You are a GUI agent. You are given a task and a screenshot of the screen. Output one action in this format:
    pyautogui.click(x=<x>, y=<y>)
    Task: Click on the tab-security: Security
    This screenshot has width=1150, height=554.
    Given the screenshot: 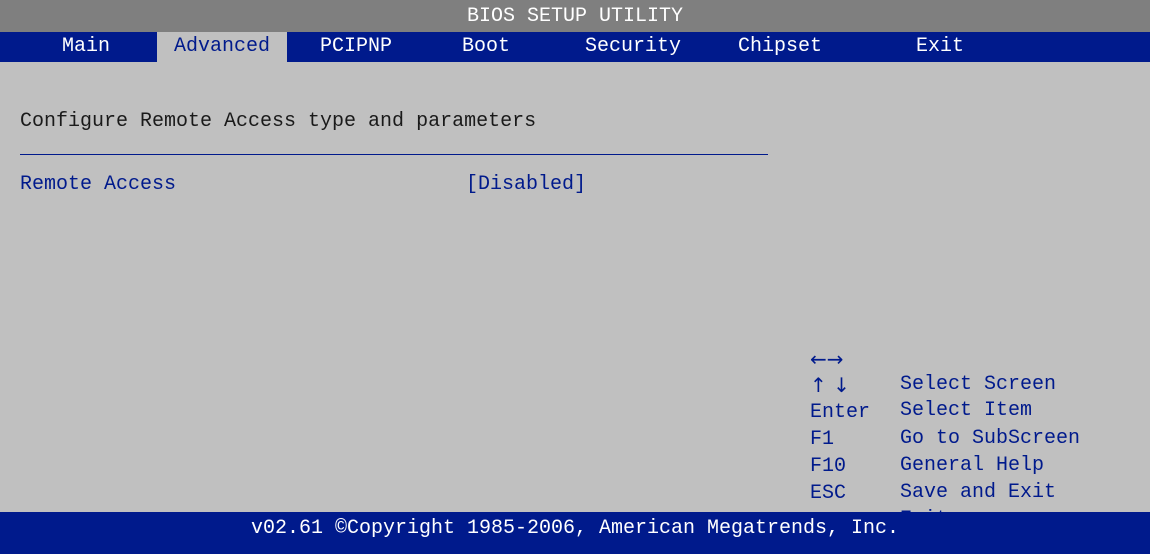 What is the action you would take?
    pyautogui.click(x=633, y=47)
    